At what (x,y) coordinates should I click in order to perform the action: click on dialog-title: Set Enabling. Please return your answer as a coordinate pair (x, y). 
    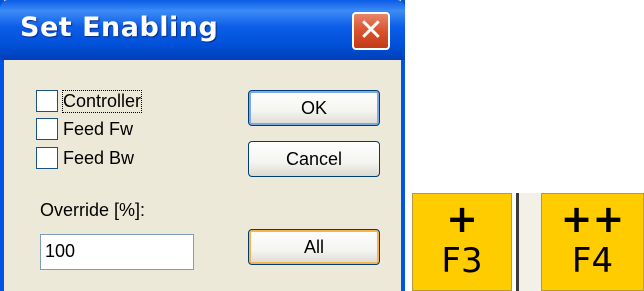
    Looking at the image, I should click on (119, 27).